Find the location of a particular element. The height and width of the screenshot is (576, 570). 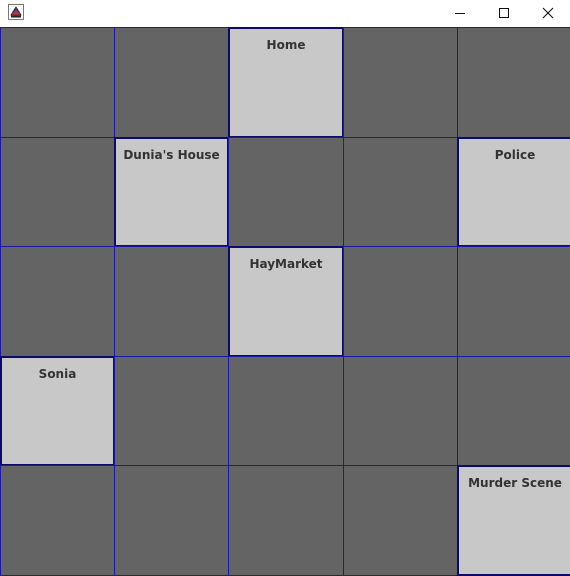

maximize-icon is located at coordinates (504, 13).